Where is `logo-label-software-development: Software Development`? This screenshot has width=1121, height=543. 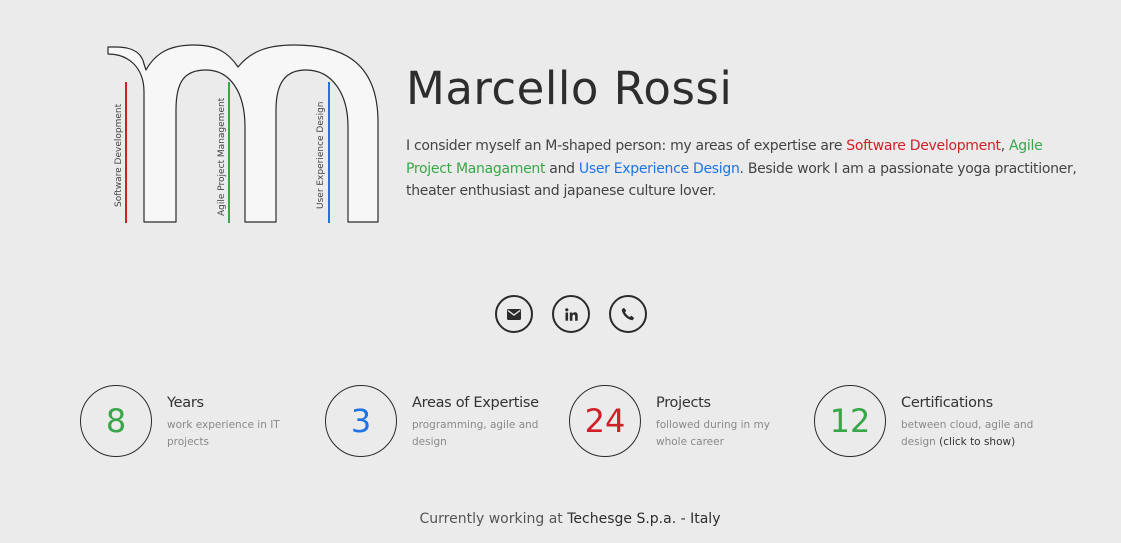 logo-label-software-development: Software Development is located at coordinates (119, 155).